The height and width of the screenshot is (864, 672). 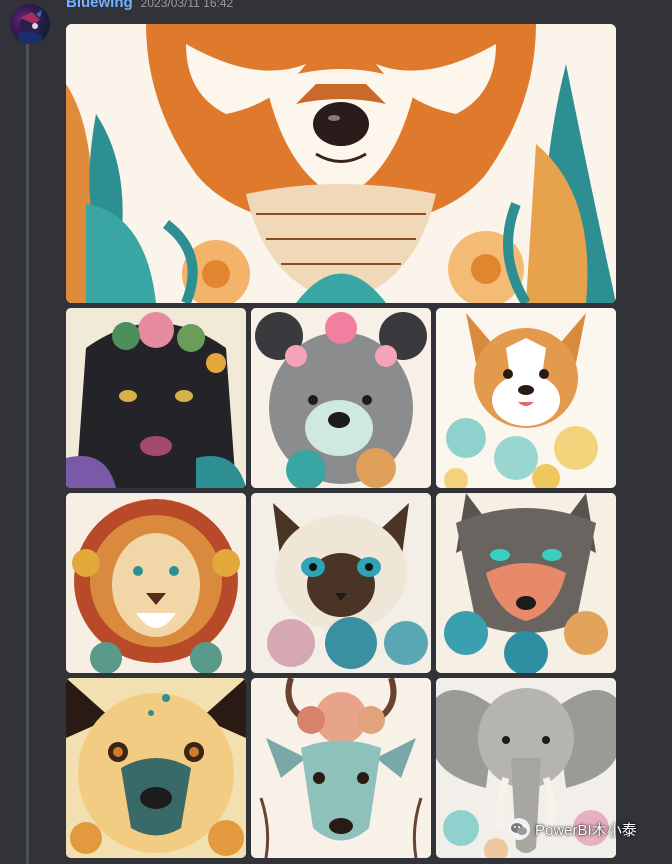 I want to click on deer-illustration, so click(x=341, y=768).